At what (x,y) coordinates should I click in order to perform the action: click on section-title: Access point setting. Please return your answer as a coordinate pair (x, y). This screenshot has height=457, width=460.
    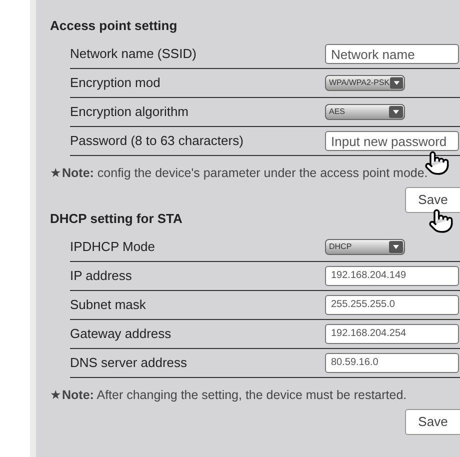
    Looking at the image, I should click on (114, 26).